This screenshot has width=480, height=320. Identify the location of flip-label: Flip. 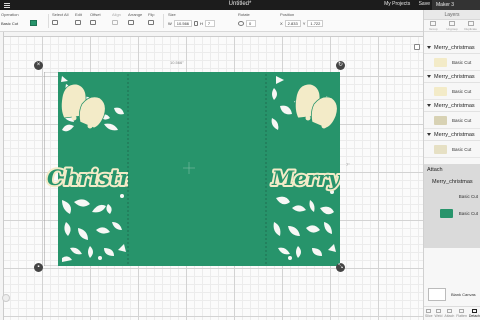
(151, 14).